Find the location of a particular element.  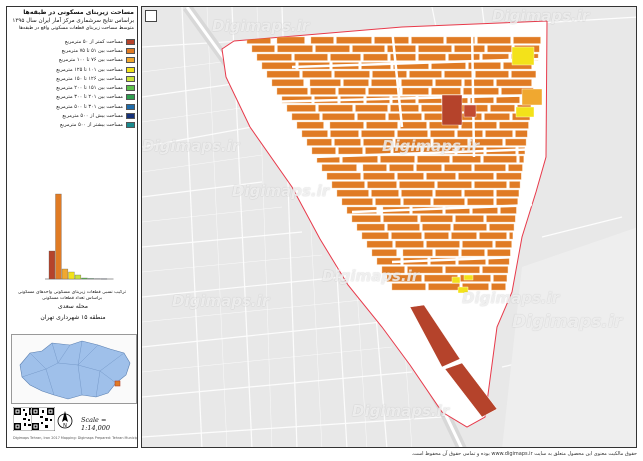

histogram-caption-2: براساس تعداد قطعات مسکونی is located at coordinates (72, 298).